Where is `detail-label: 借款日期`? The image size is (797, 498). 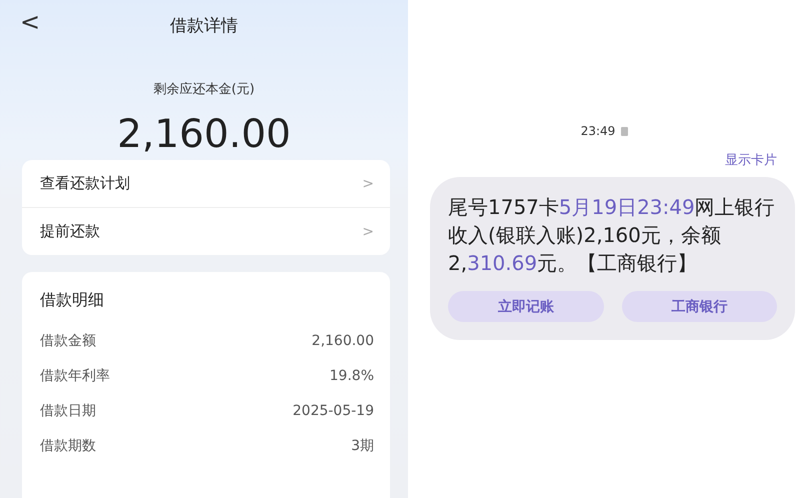
detail-label: 借款日期 is located at coordinates (68, 411).